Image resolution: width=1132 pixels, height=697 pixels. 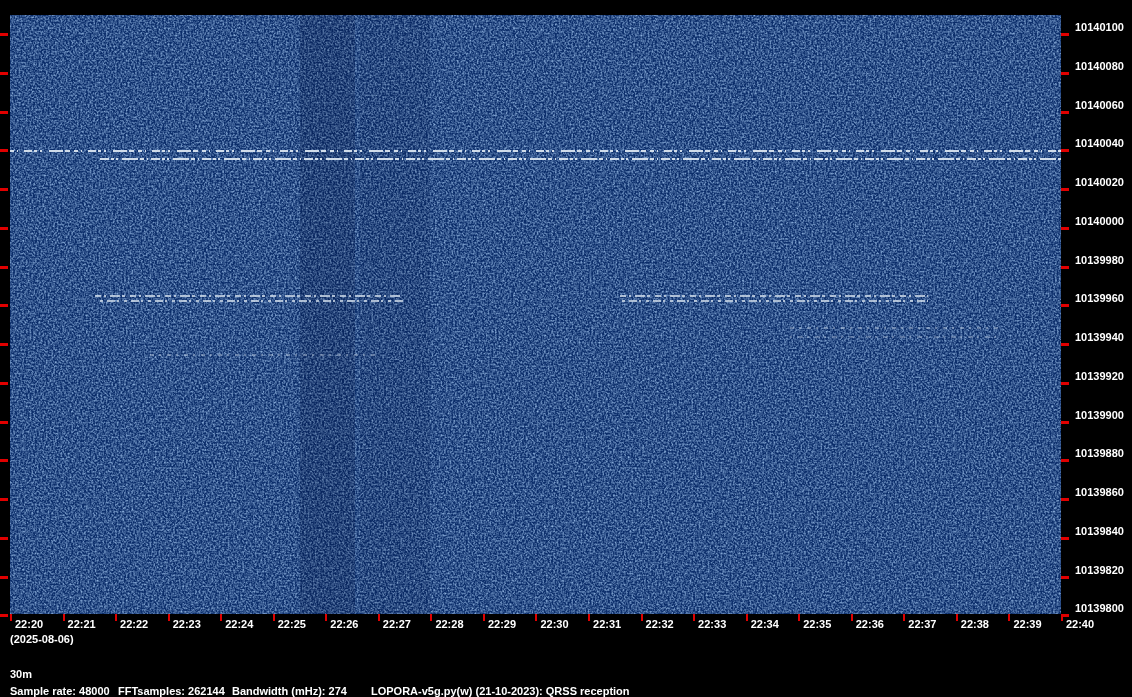 I want to click on frequency-label: 10140080, so click(x=1099, y=65).